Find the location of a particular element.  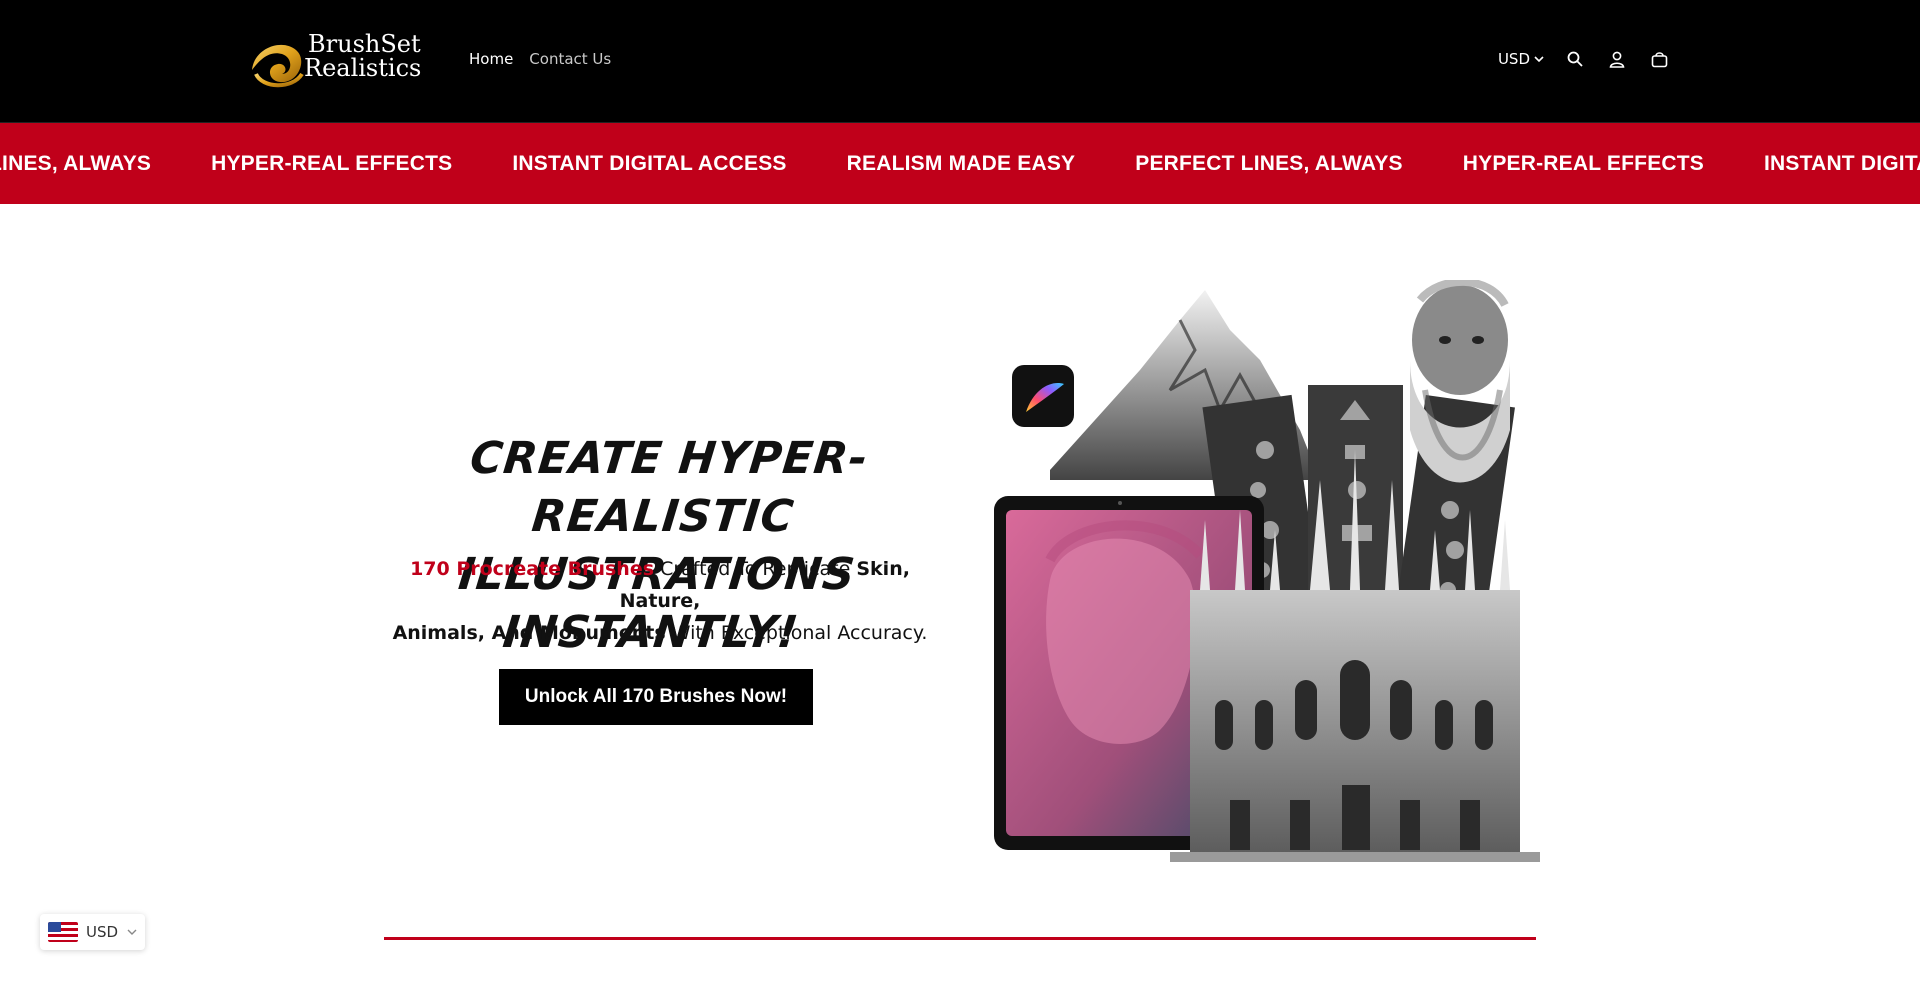

currency-label: USD is located at coordinates (1513, 59).